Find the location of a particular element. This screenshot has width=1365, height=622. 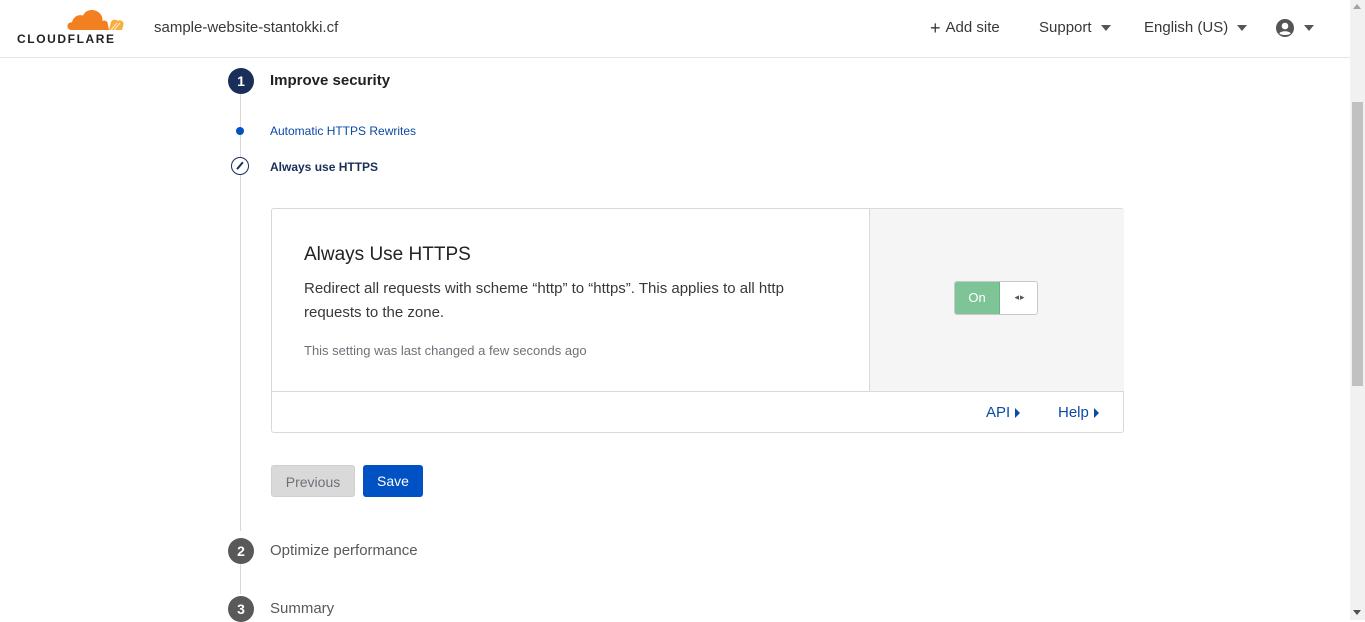

add-site-label: Add site is located at coordinates (972, 27).